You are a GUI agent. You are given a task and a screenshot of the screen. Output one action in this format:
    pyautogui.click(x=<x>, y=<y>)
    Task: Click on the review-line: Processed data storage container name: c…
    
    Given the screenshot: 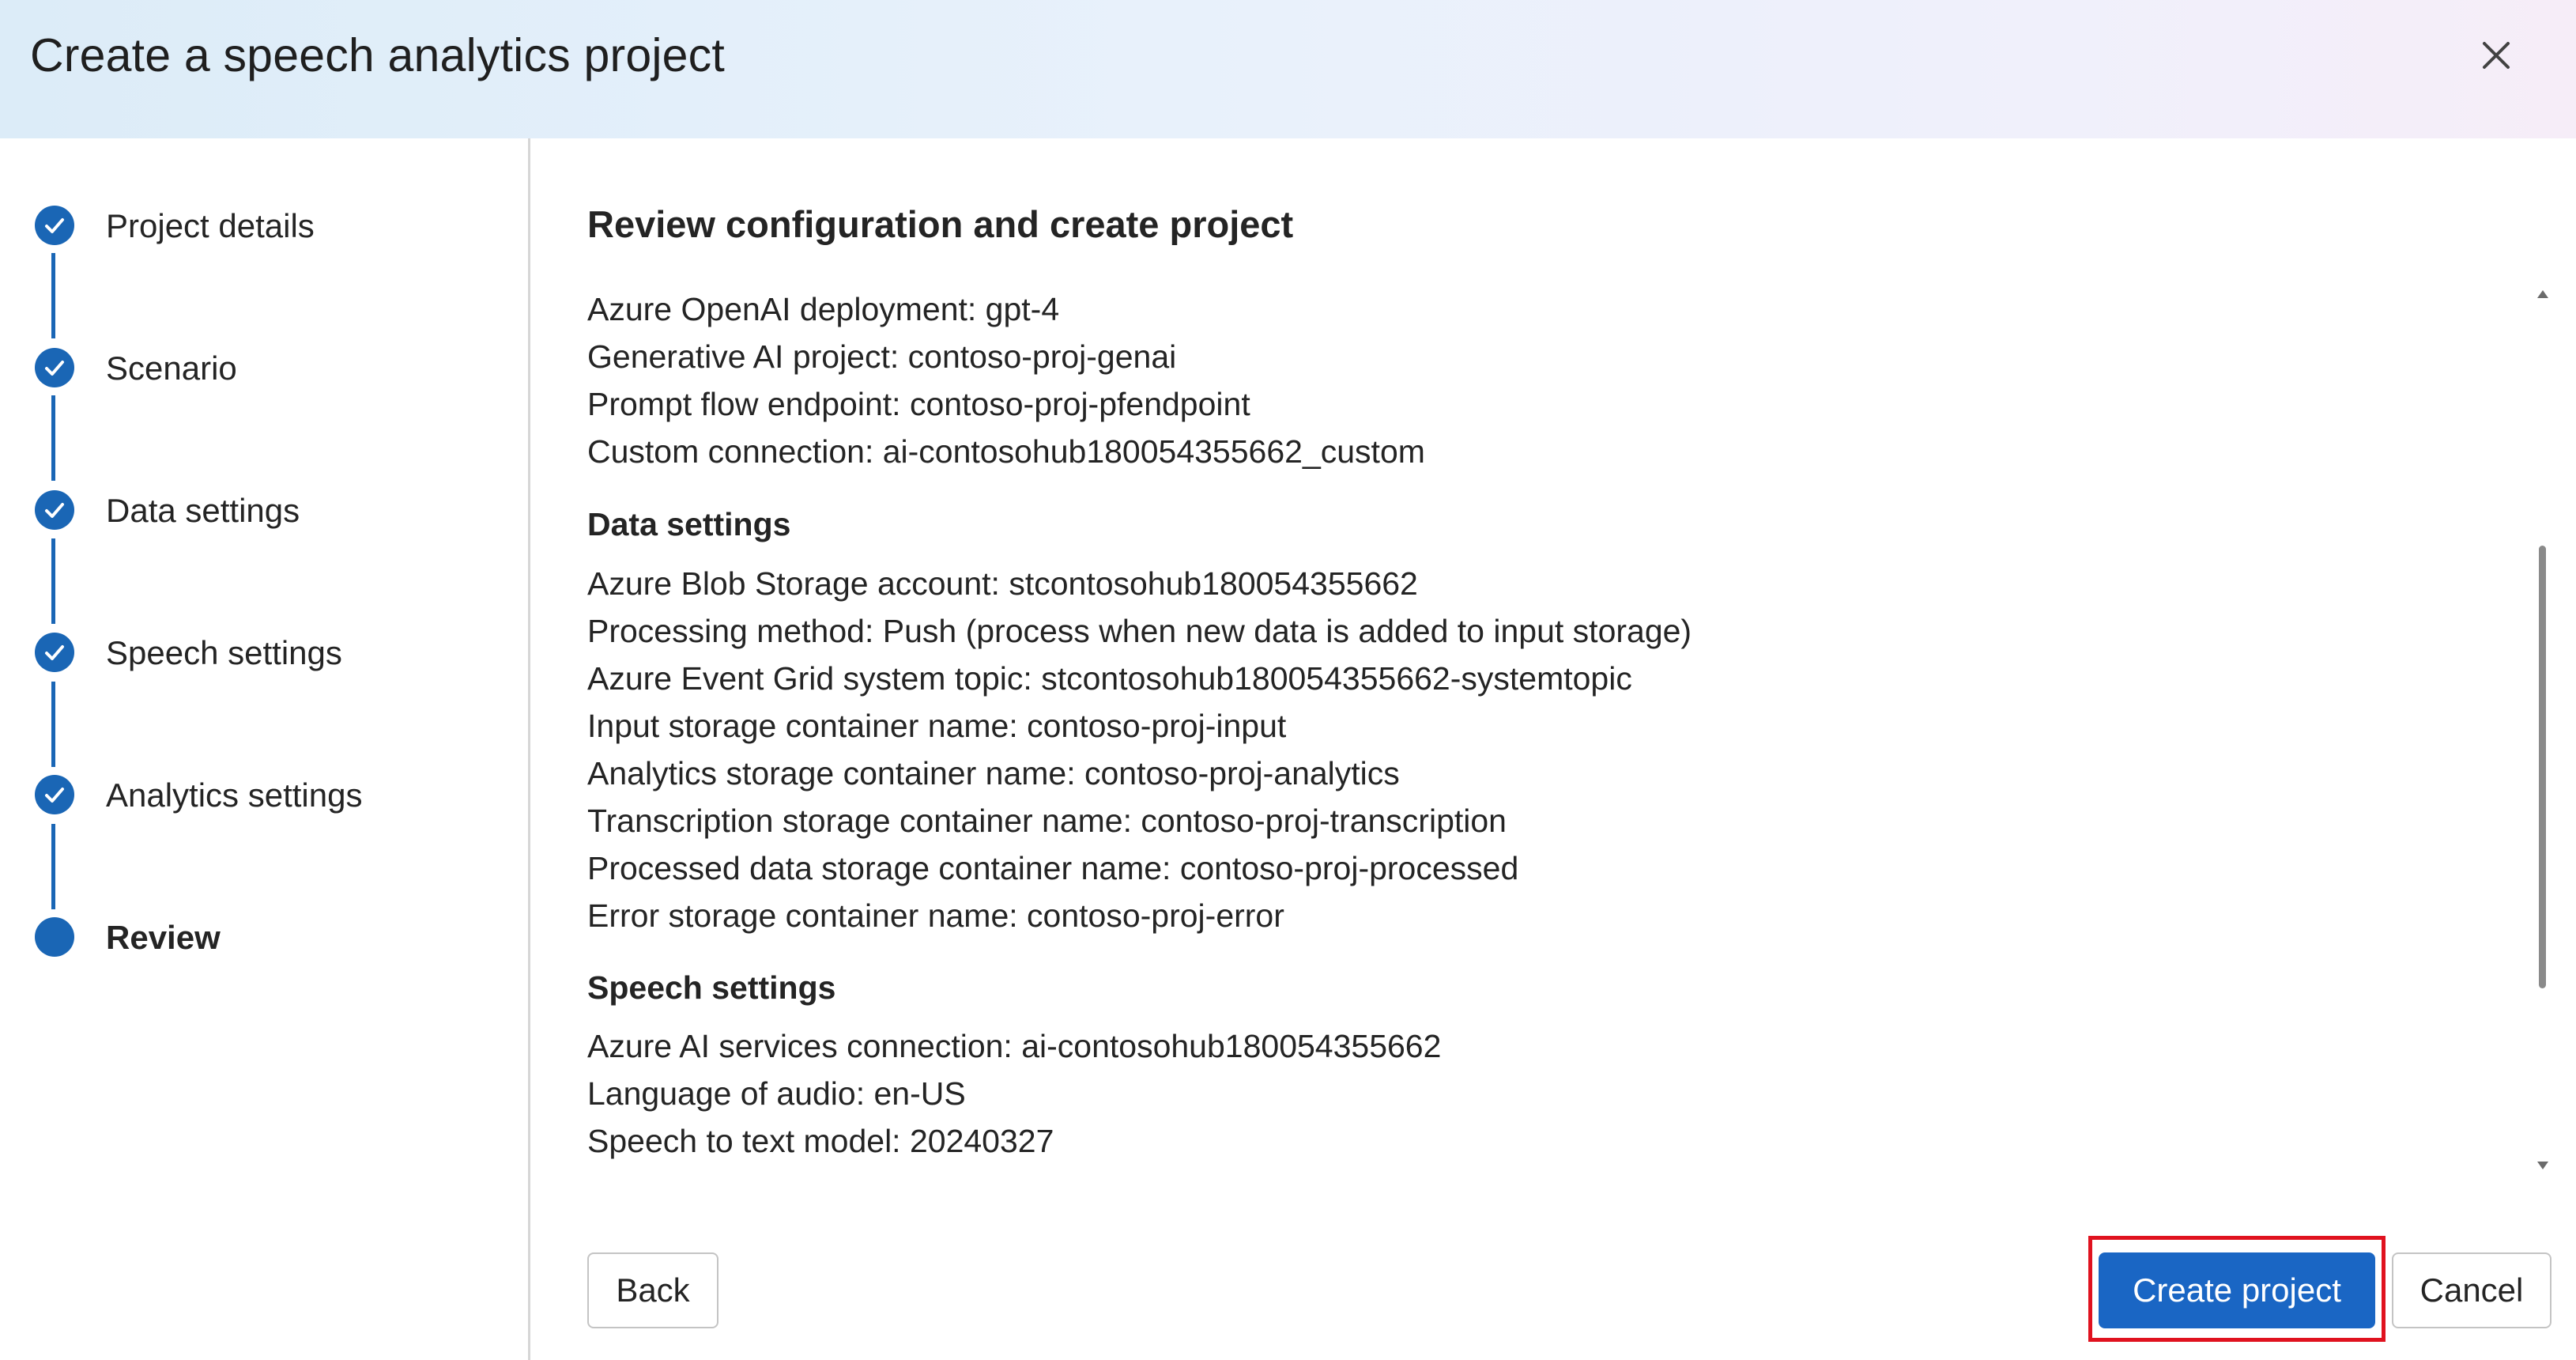 What is the action you would take?
    pyautogui.click(x=1053, y=868)
    